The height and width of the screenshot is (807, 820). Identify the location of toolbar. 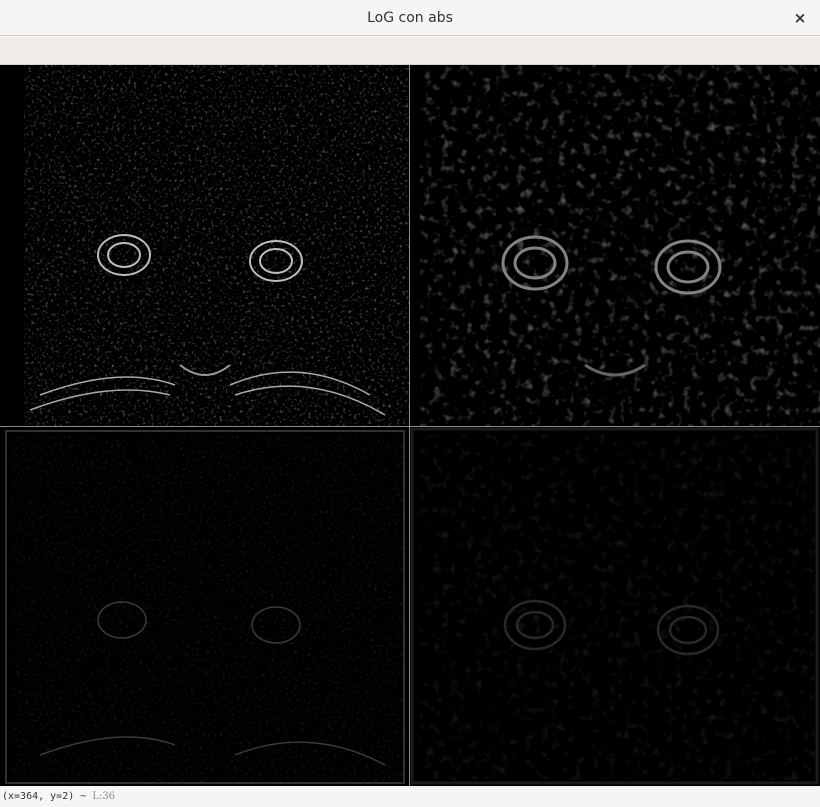
(410, 51).